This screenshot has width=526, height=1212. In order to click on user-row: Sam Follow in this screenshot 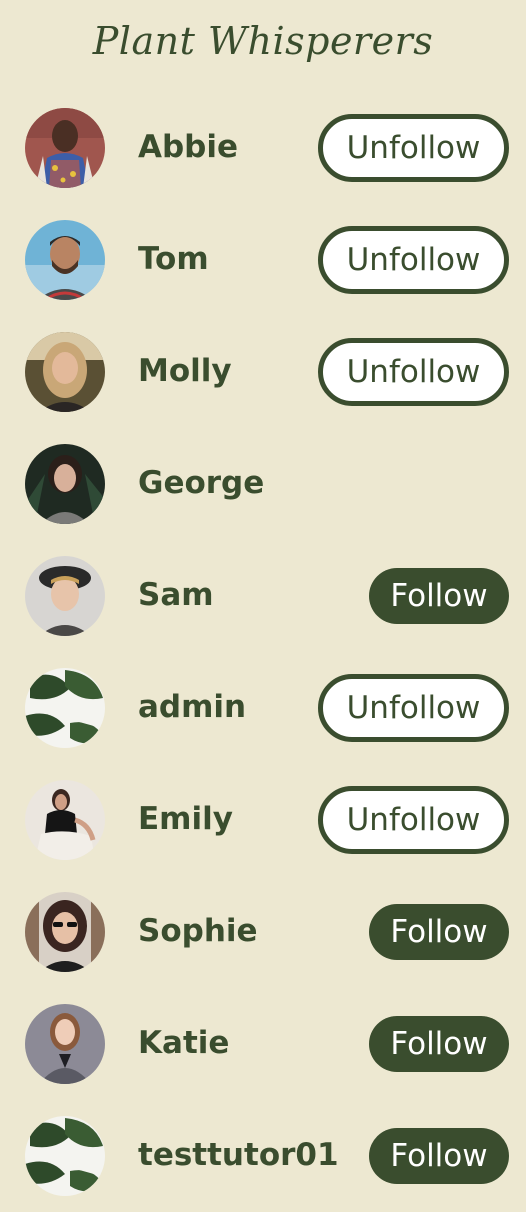, I will do `click(263, 596)`.